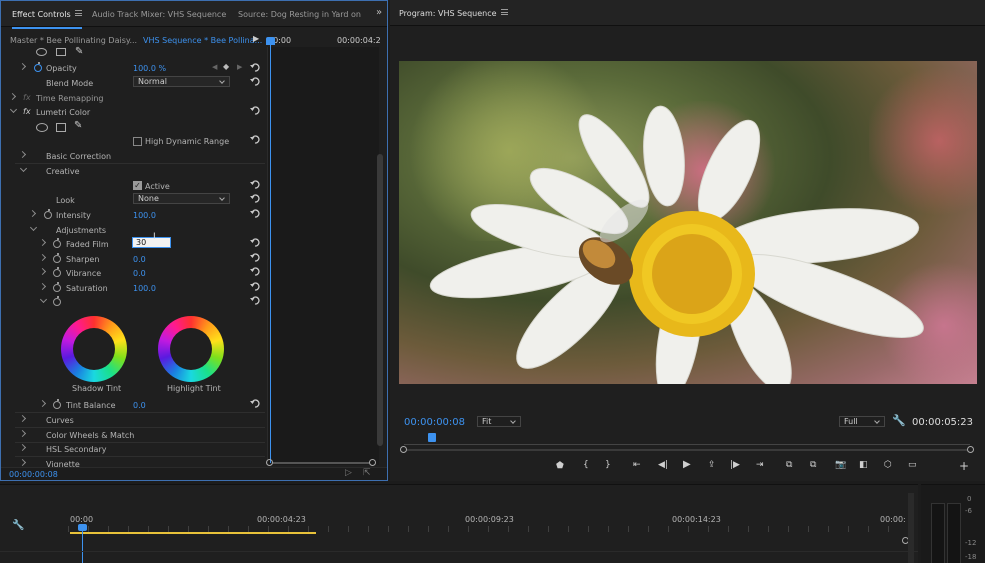 The width and height of the screenshot is (985, 563). I want to click on reset-opacity-icon, so click(255, 67).